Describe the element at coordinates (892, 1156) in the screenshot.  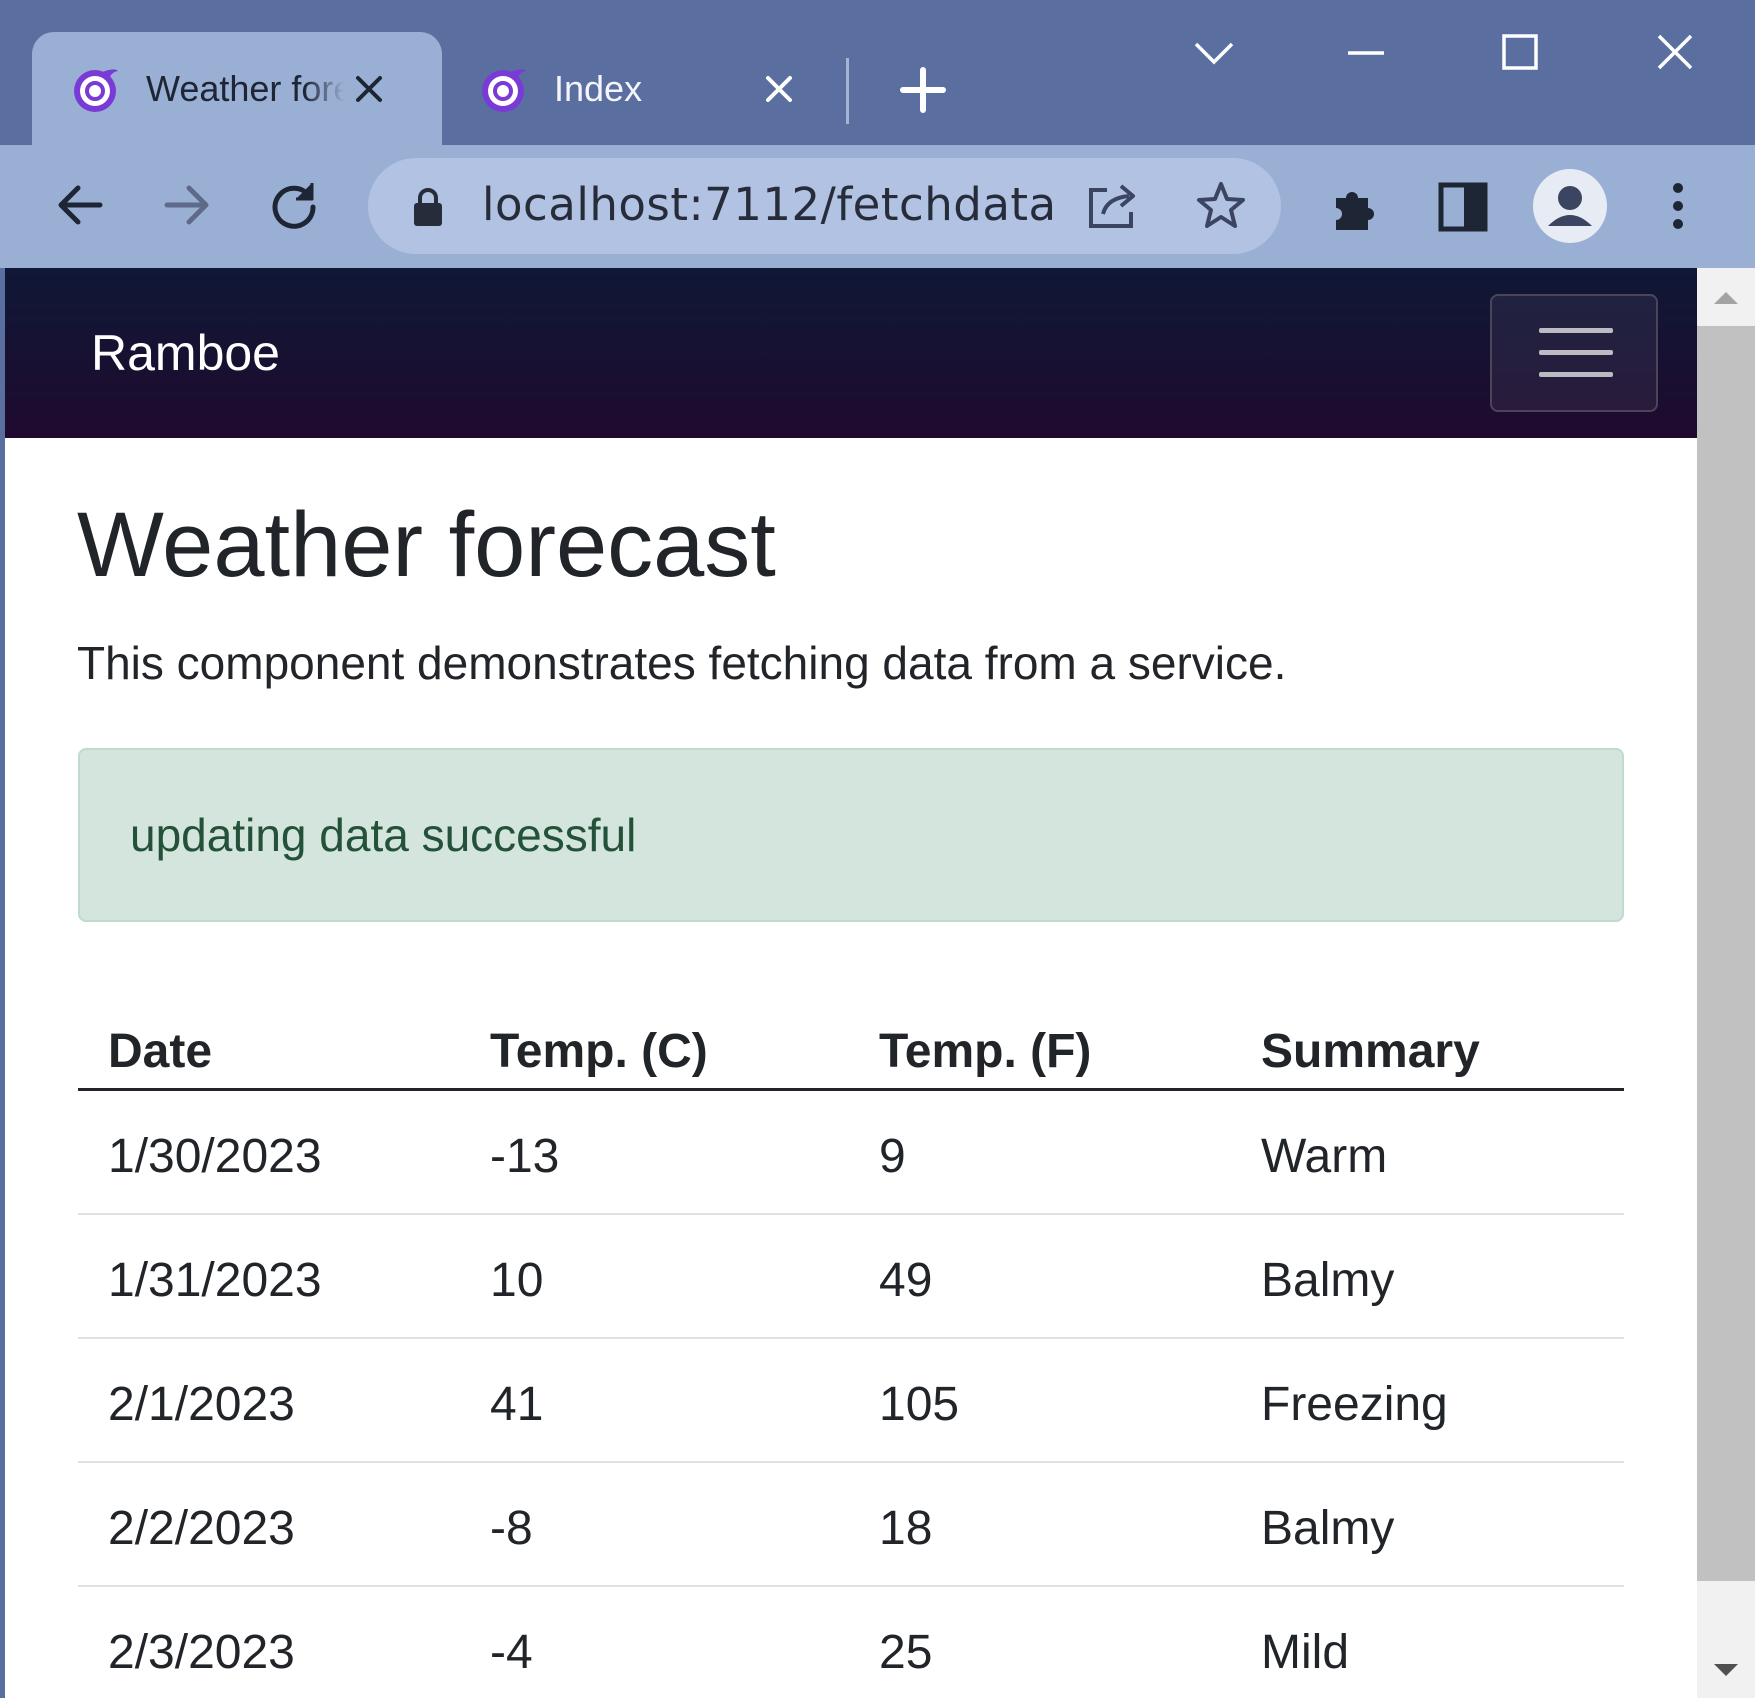
I see `cell-temp-f: 9` at that location.